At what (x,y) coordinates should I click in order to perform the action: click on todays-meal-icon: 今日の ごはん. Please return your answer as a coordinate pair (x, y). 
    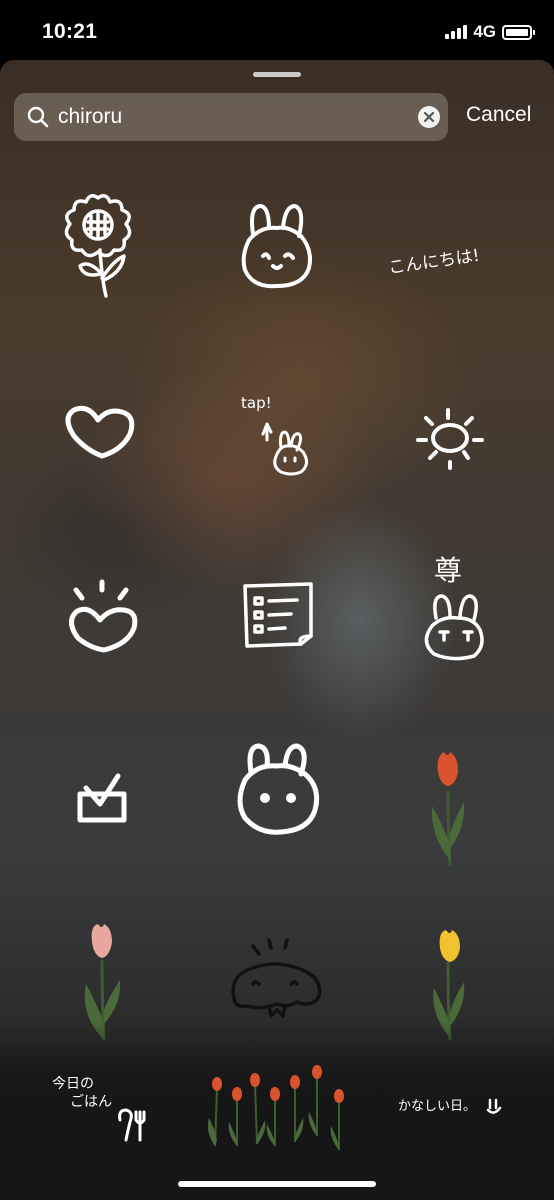
    Looking at the image, I should click on (99, 1109).